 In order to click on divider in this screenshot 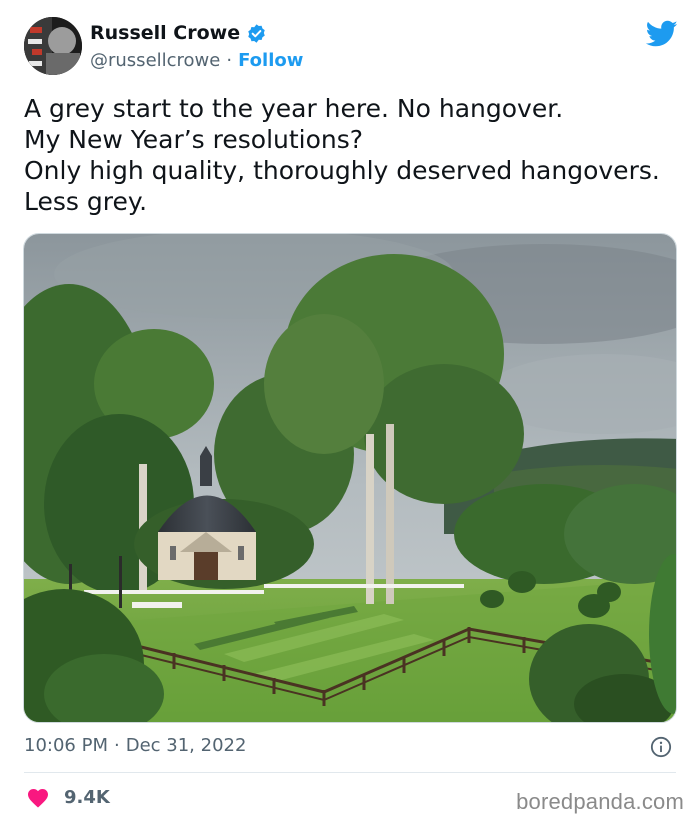, I will do `click(350, 772)`.